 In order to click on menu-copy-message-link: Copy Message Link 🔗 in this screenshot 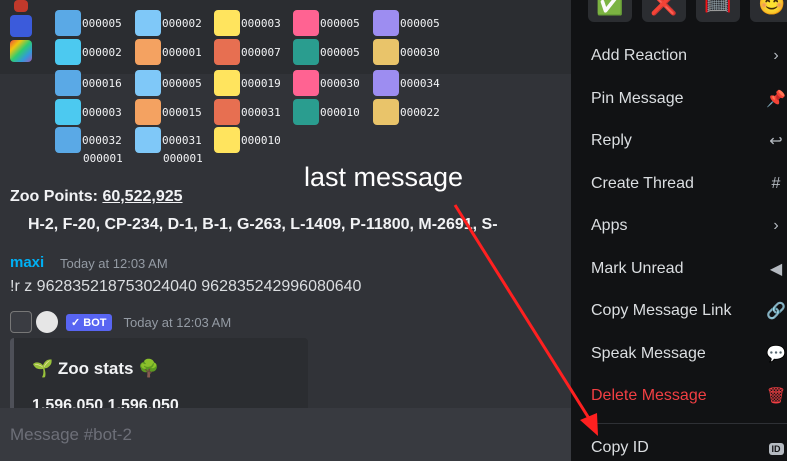, I will do `click(689, 311)`.